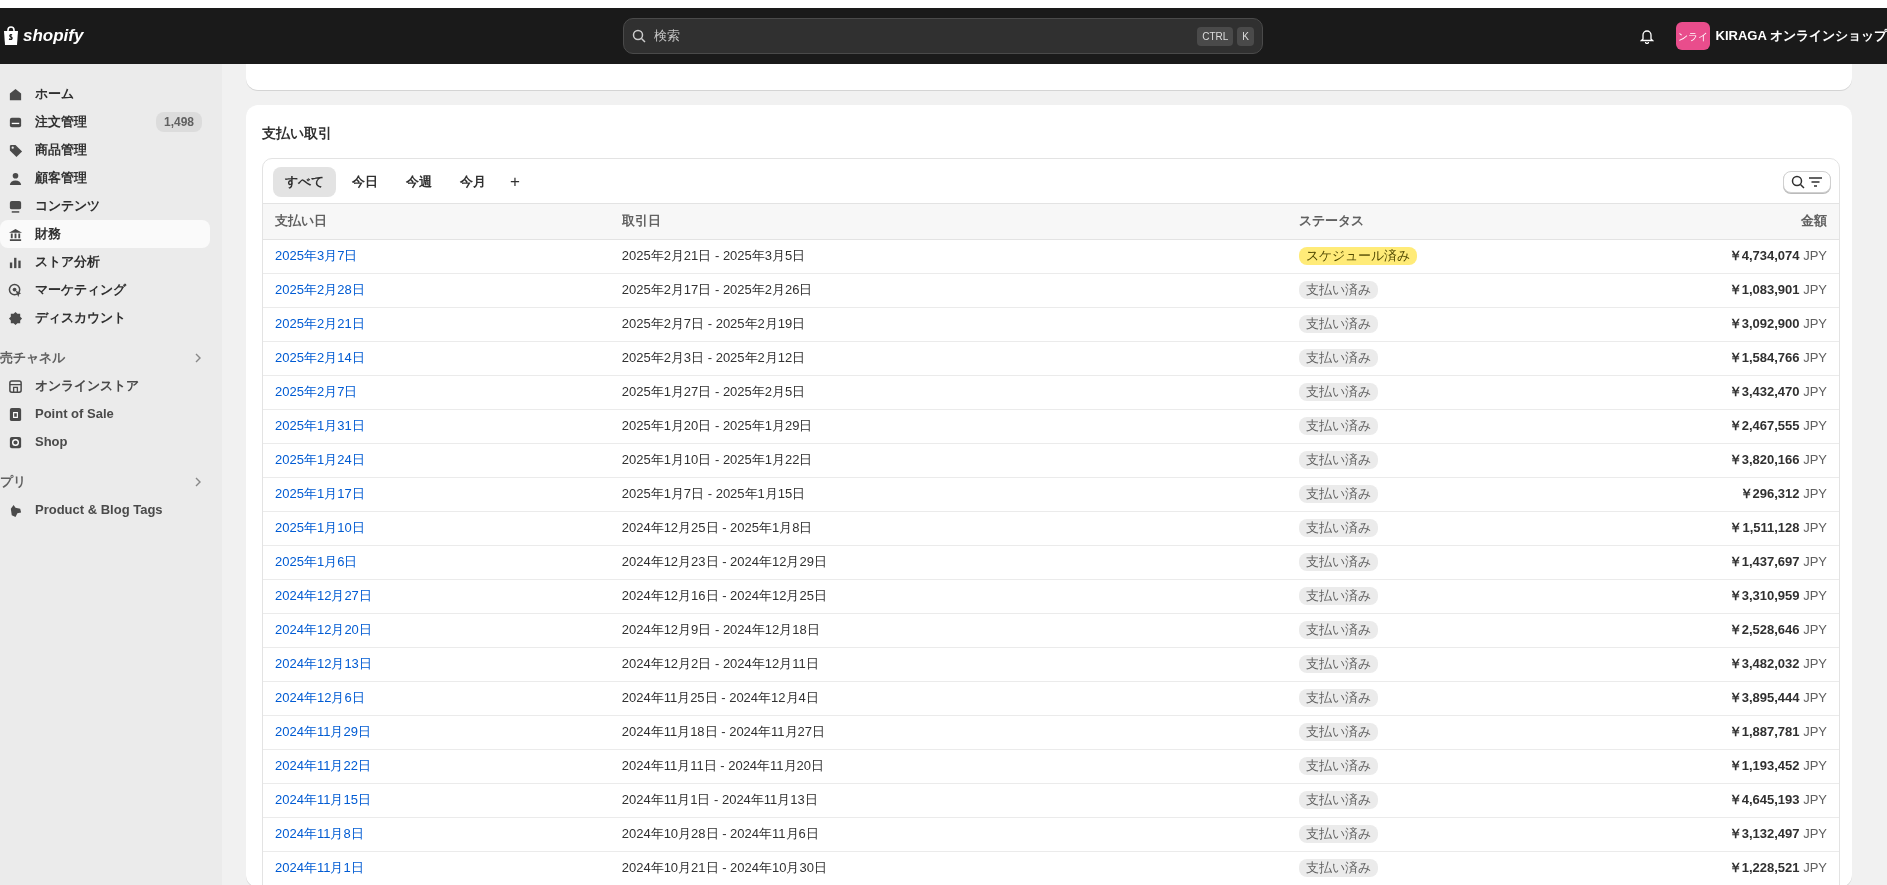 The image size is (1887, 885). Describe the element at coordinates (105, 150) in the screenshot. I see `nav-item: 商品管理` at that location.